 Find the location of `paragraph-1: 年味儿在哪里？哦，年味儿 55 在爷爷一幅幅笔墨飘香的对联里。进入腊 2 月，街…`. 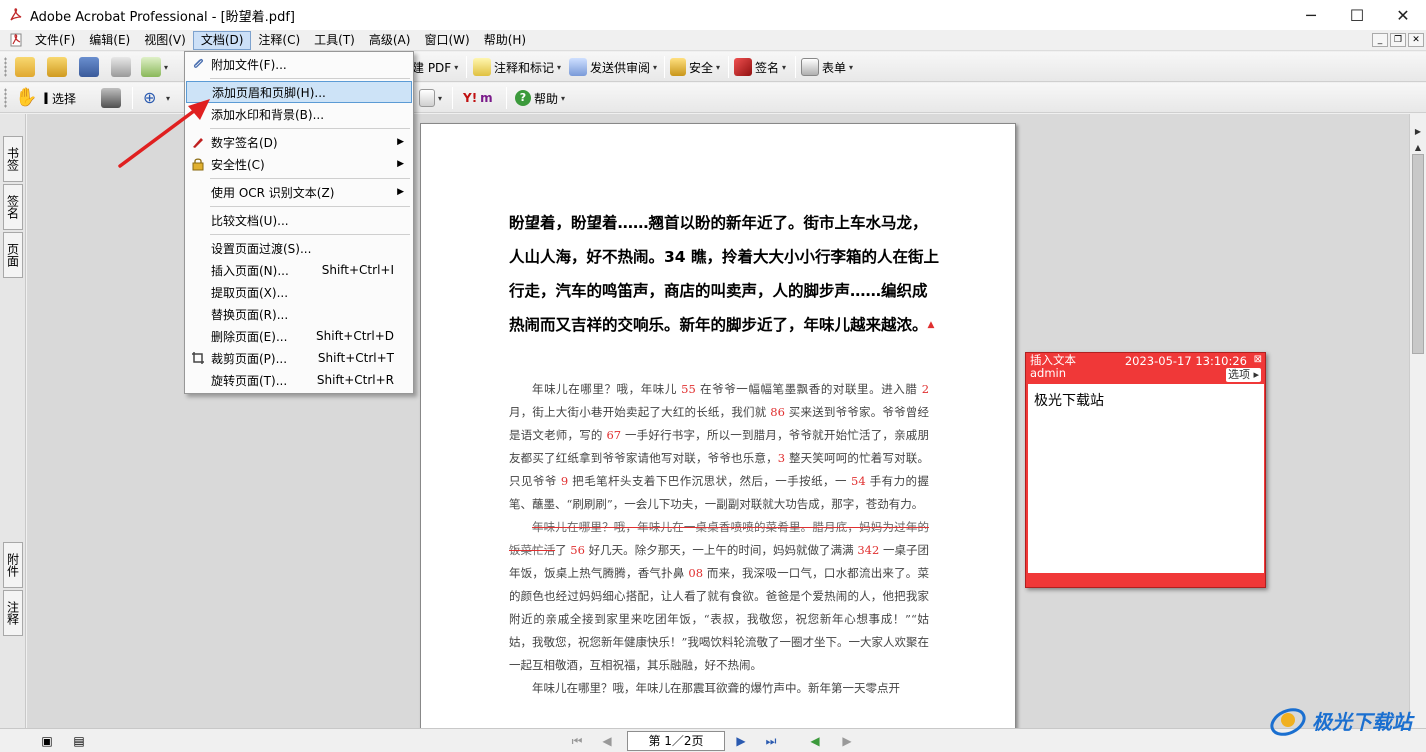

paragraph-1: 年味儿在哪里？哦，年味儿 55 在爷爷一幅幅笔墨飘香的对联里。进入腊 2 月，街… is located at coordinates (719, 447).